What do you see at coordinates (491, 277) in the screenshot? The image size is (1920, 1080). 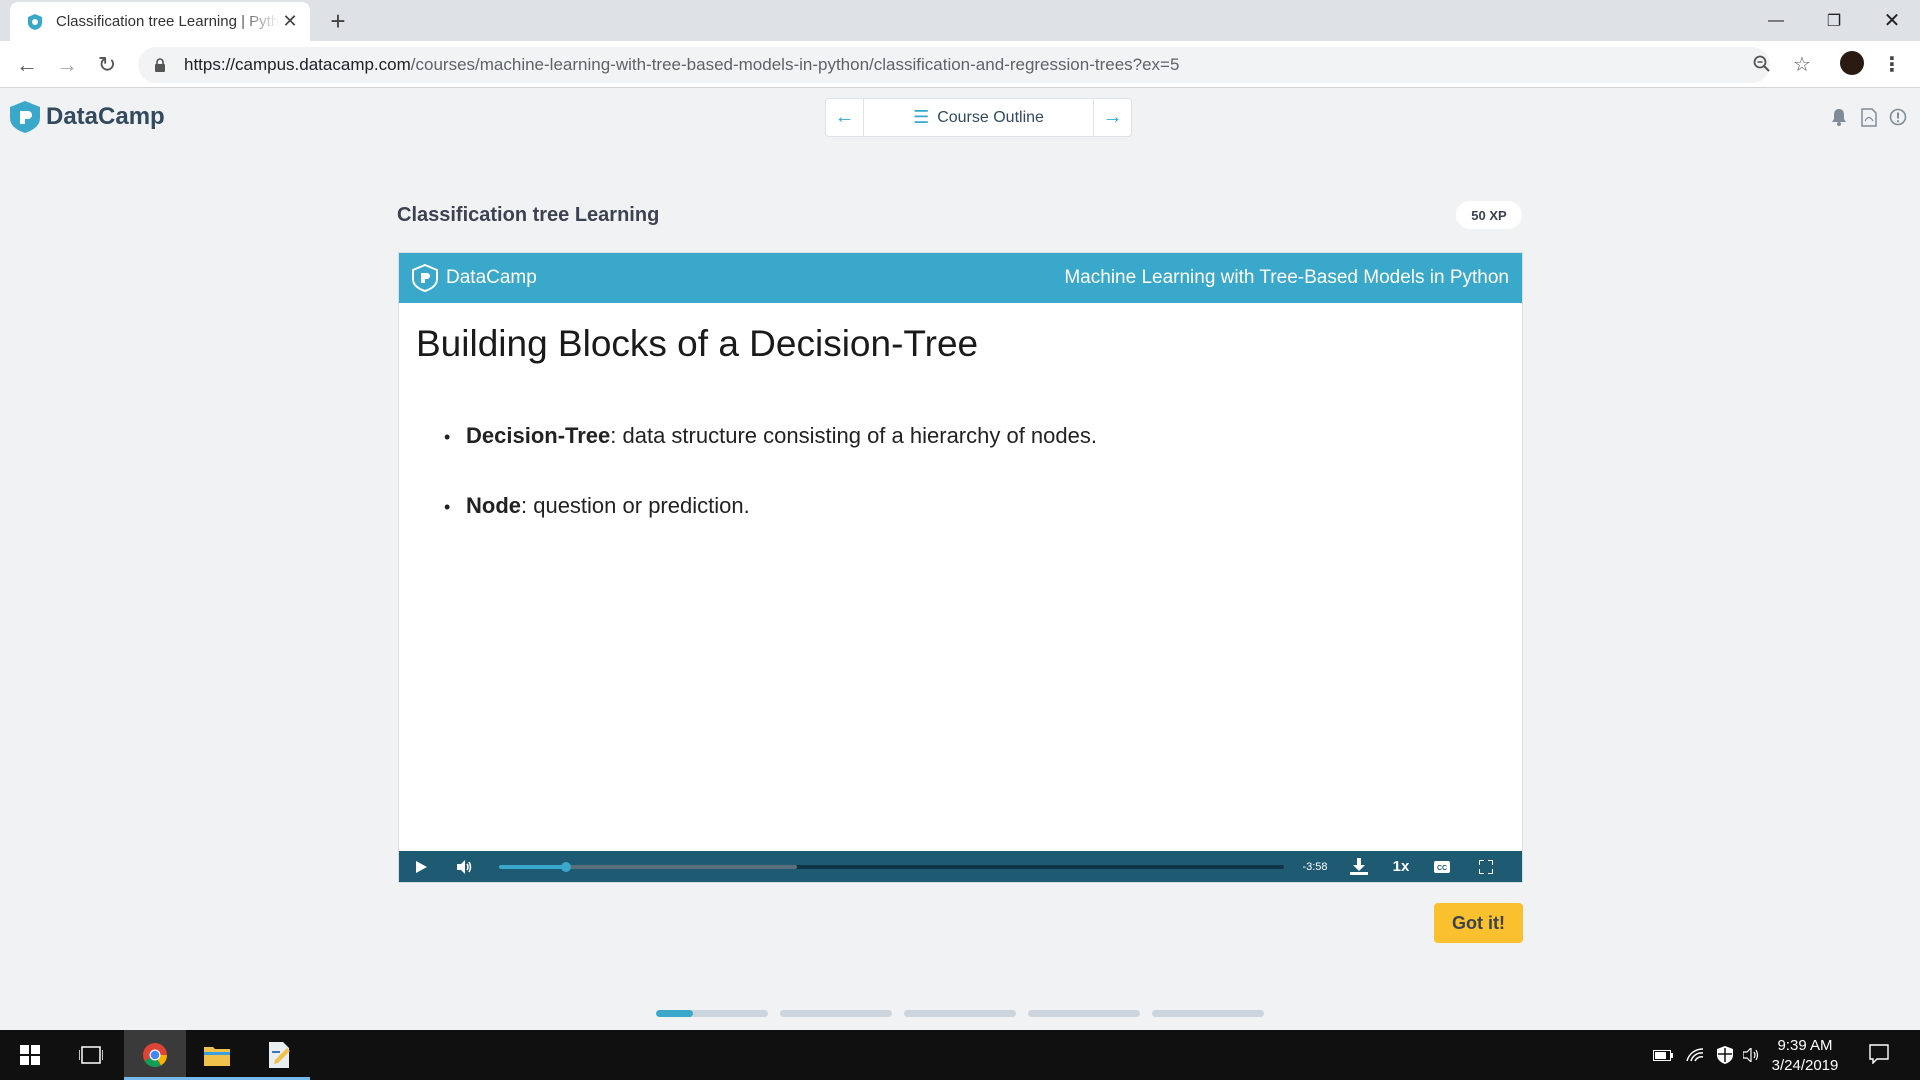 I see `slide-brand: DataCamp` at bounding box center [491, 277].